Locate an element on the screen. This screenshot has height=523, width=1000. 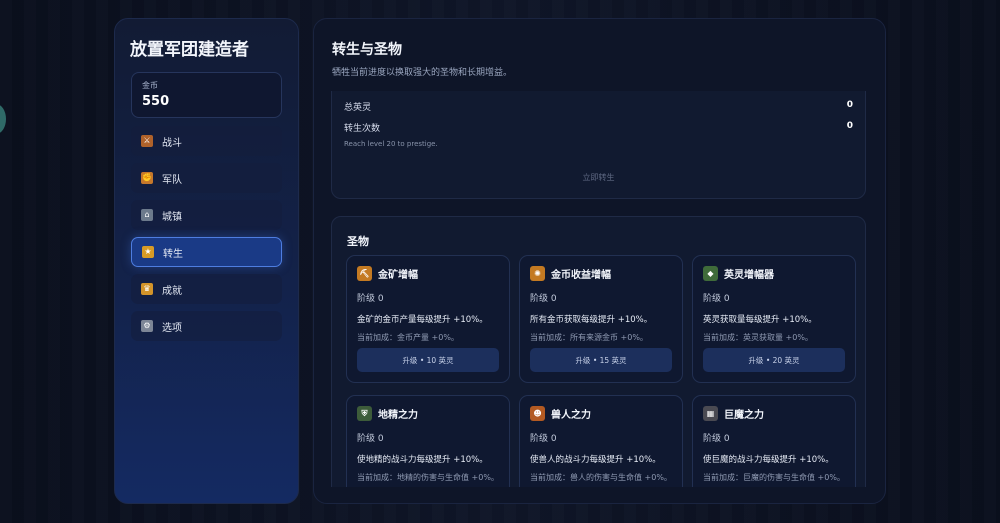
relic-name: 金币收益增幅 is located at coordinates (581, 275).